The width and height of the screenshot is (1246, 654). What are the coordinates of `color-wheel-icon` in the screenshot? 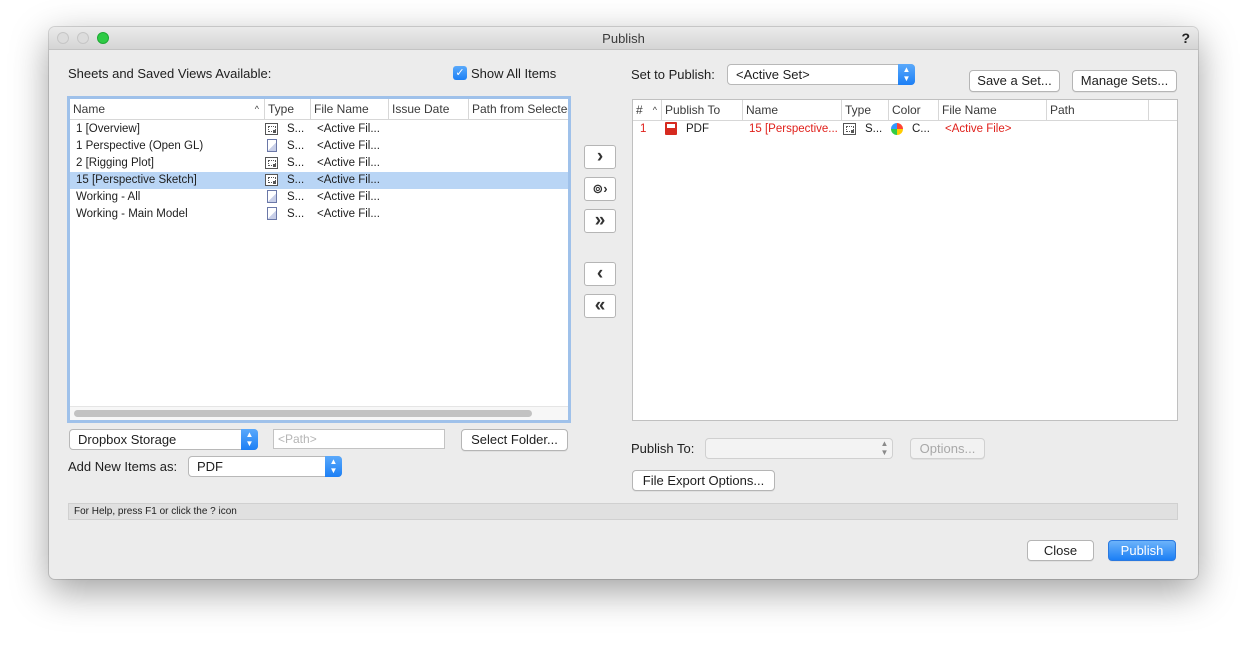 It's located at (897, 129).